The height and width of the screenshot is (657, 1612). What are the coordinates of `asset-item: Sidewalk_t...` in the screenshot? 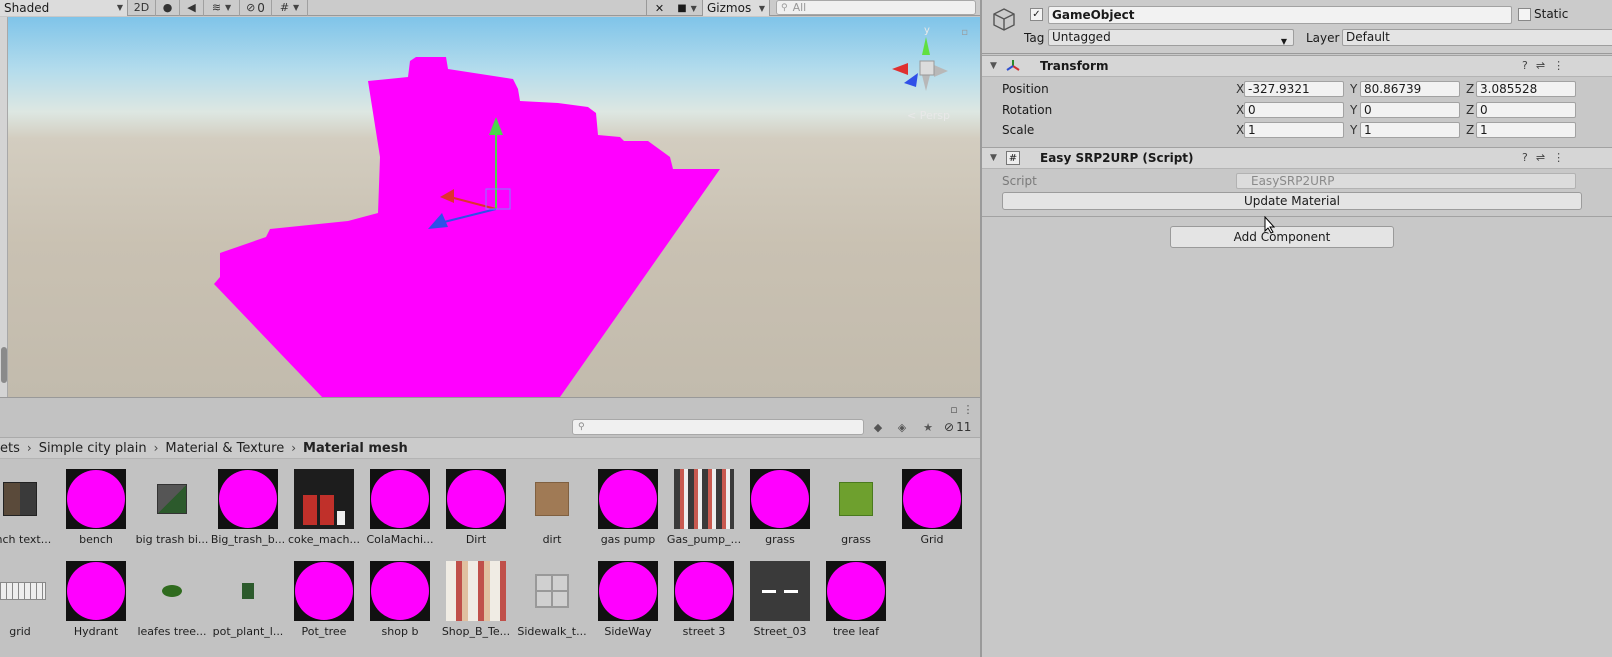 It's located at (552, 601).